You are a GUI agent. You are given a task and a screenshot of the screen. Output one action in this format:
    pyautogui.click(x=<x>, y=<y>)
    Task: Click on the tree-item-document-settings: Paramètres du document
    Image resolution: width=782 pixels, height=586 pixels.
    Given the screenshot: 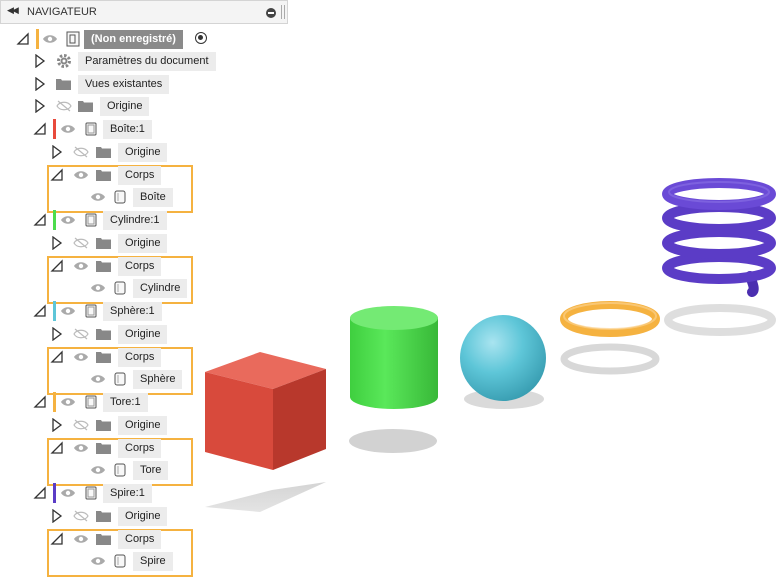 What is the action you would take?
    pyautogui.click(x=144, y=61)
    